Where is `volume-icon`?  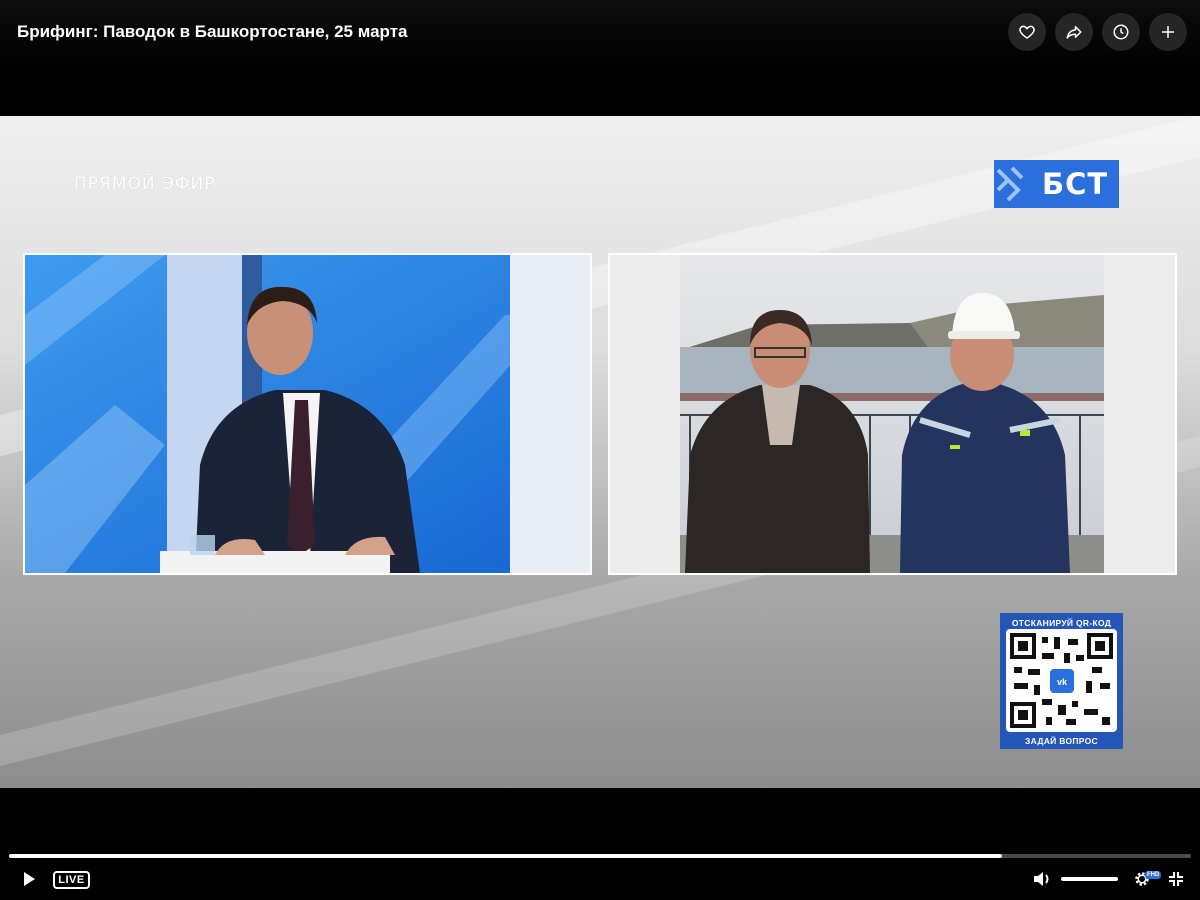 volume-icon is located at coordinates (1041, 879).